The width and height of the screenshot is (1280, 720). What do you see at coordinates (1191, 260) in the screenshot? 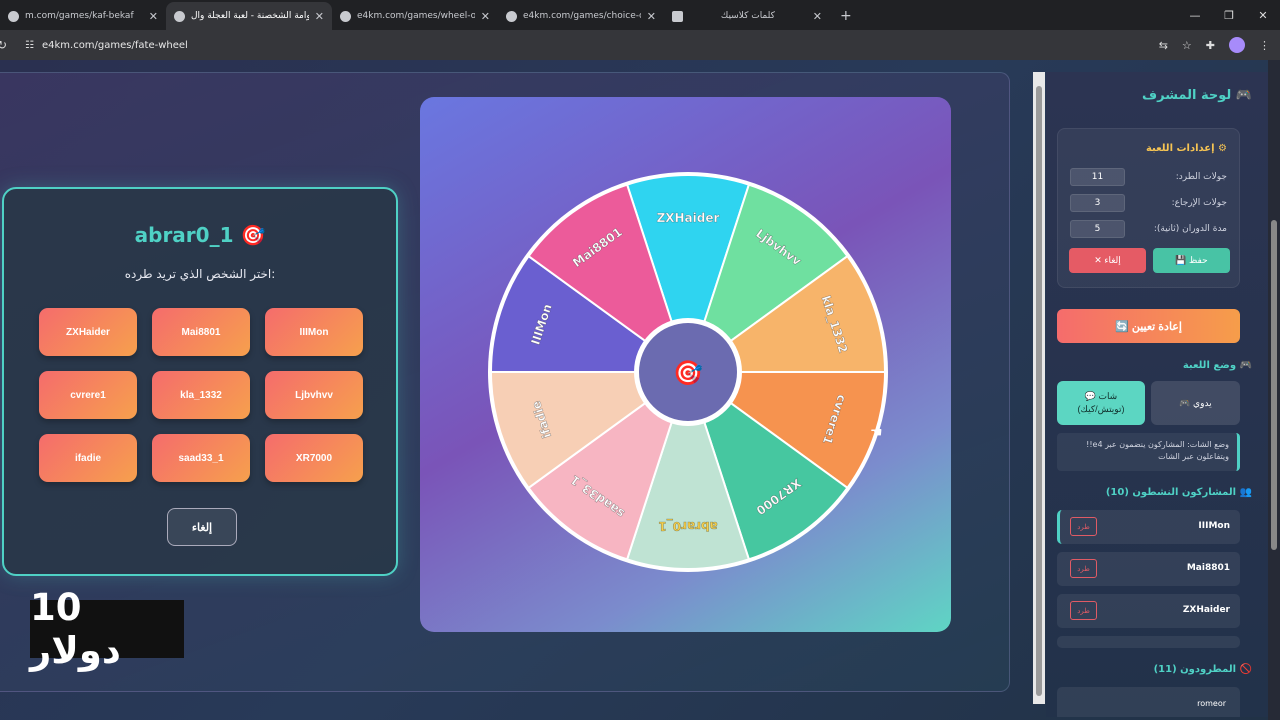
I see `save-settings-button: 💾 حفظ` at bounding box center [1191, 260].